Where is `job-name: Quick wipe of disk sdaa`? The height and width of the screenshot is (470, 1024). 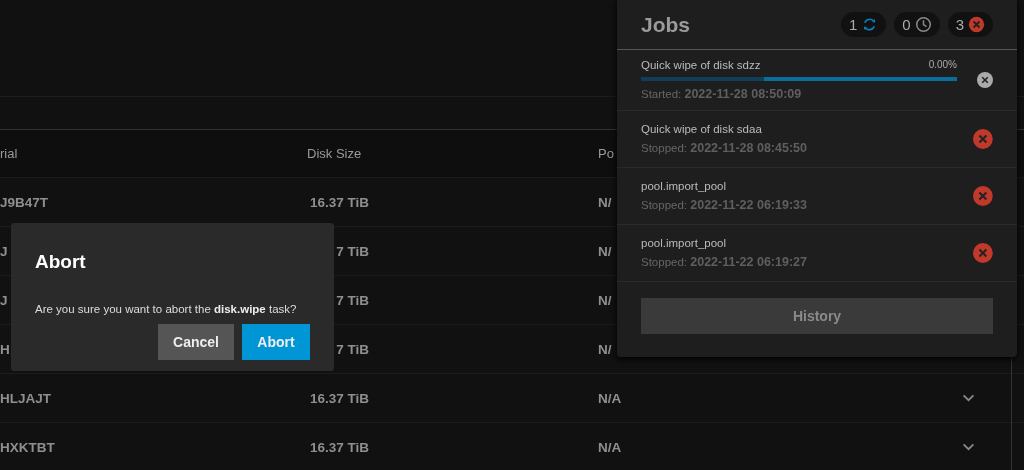 job-name: Quick wipe of disk sdaa is located at coordinates (701, 129).